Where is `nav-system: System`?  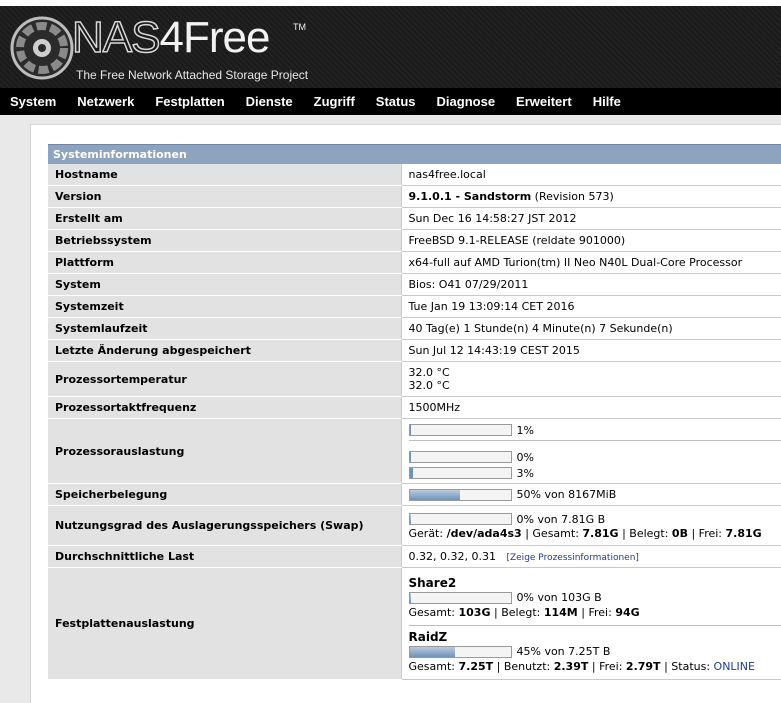 nav-system: System is located at coordinates (33, 101).